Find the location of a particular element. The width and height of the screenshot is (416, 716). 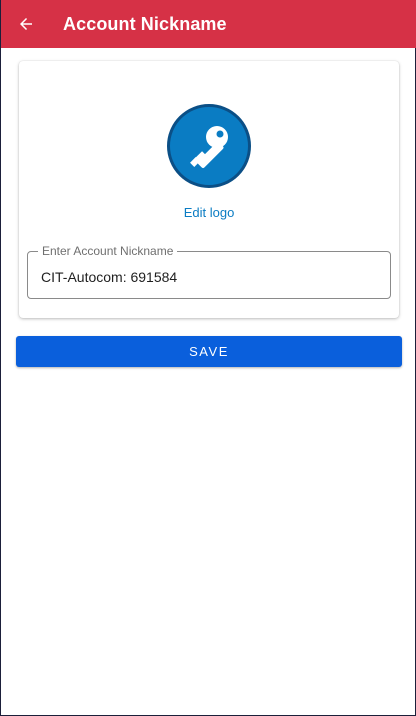

account-logo is located at coordinates (209, 146).